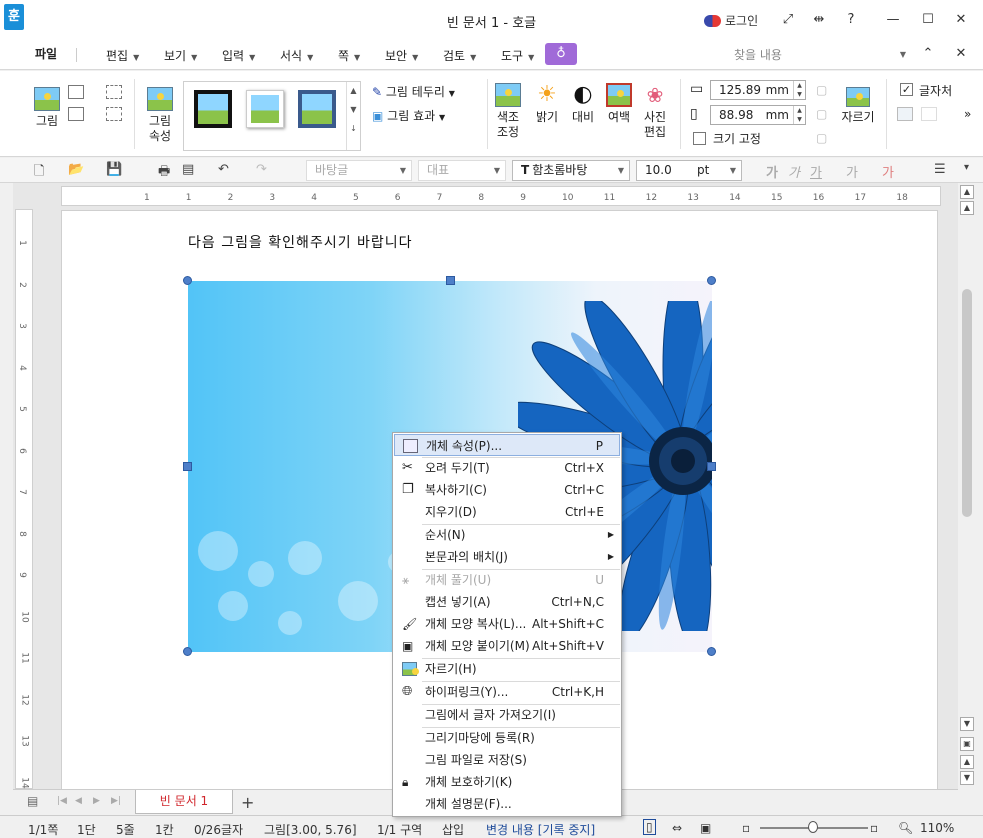  I want to click on menu-tools: 도구 ▼, so click(517, 55).